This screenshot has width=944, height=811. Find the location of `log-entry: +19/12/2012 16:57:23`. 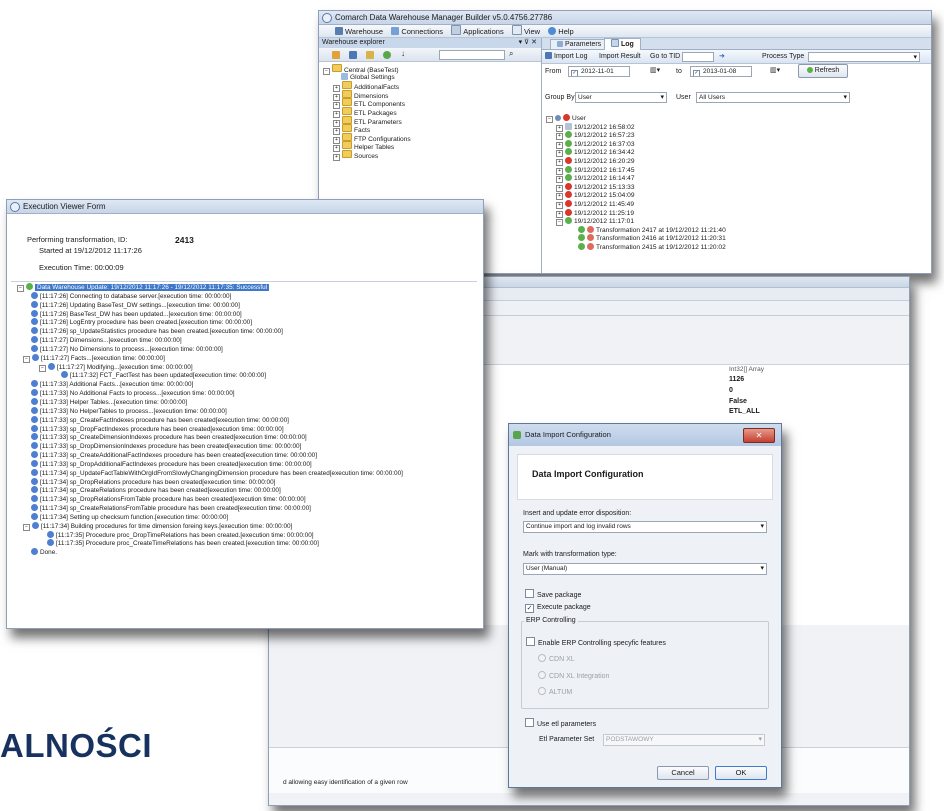

log-entry: +19/12/2012 16:57:23 is located at coordinates (636, 136).